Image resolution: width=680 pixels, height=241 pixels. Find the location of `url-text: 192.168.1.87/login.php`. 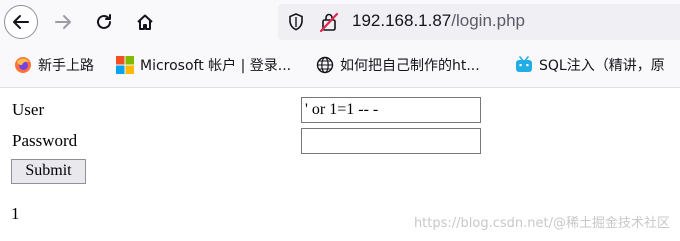

url-text: 192.168.1.87/login.php is located at coordinates (438, 21).